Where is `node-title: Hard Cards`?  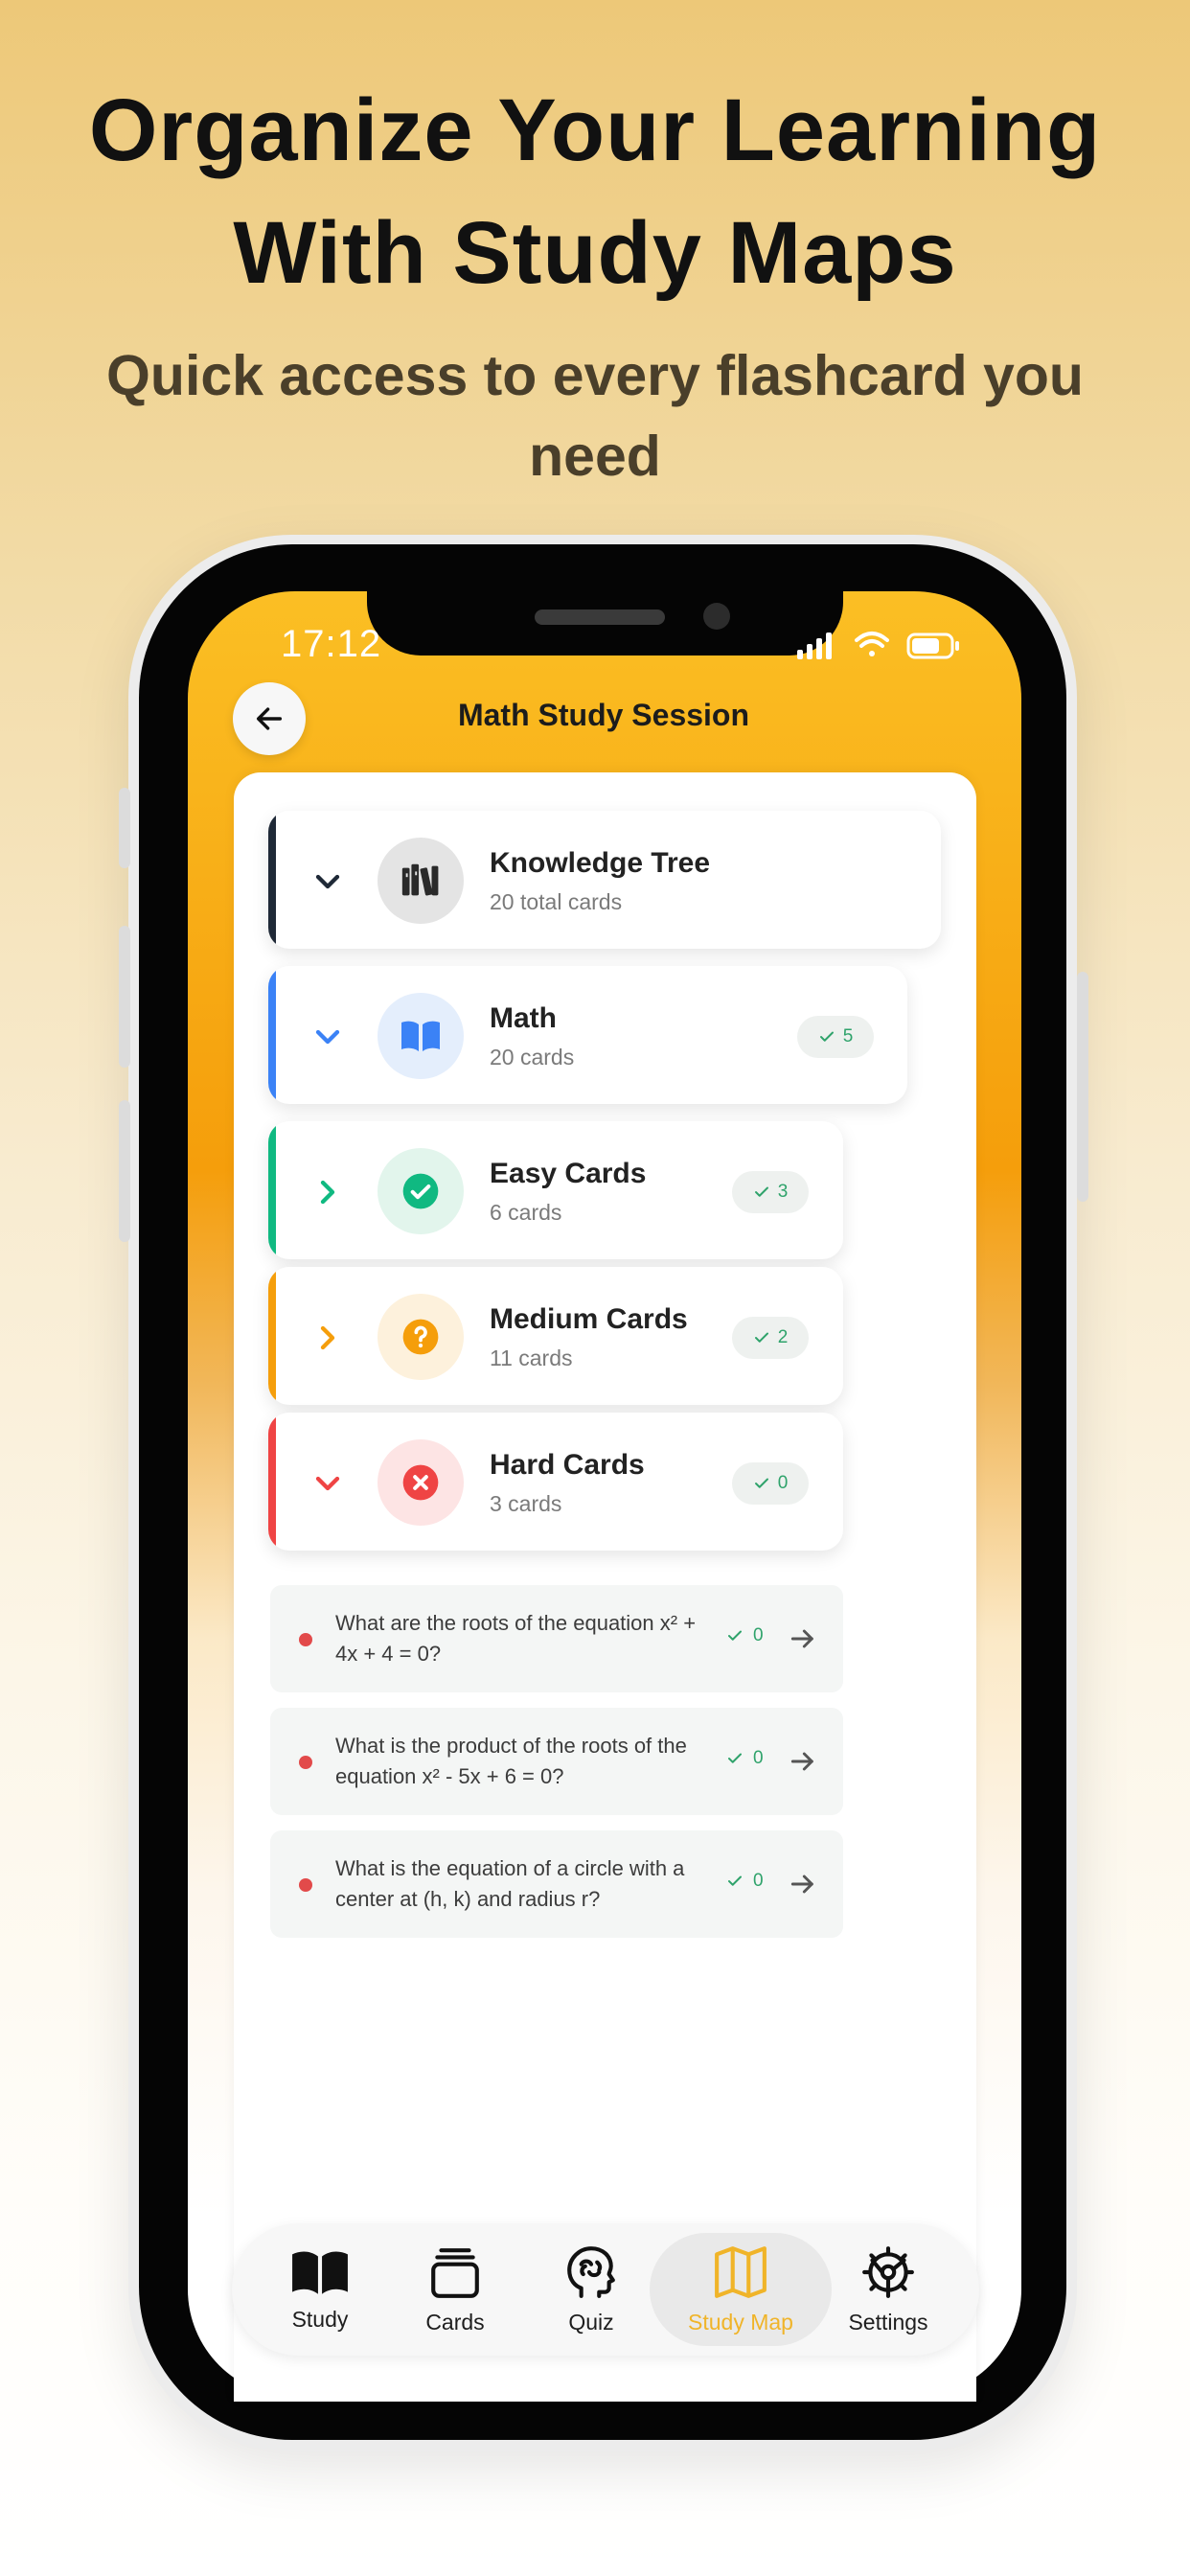 node-title: Hard Cards is located at coordinates (568, 1465).